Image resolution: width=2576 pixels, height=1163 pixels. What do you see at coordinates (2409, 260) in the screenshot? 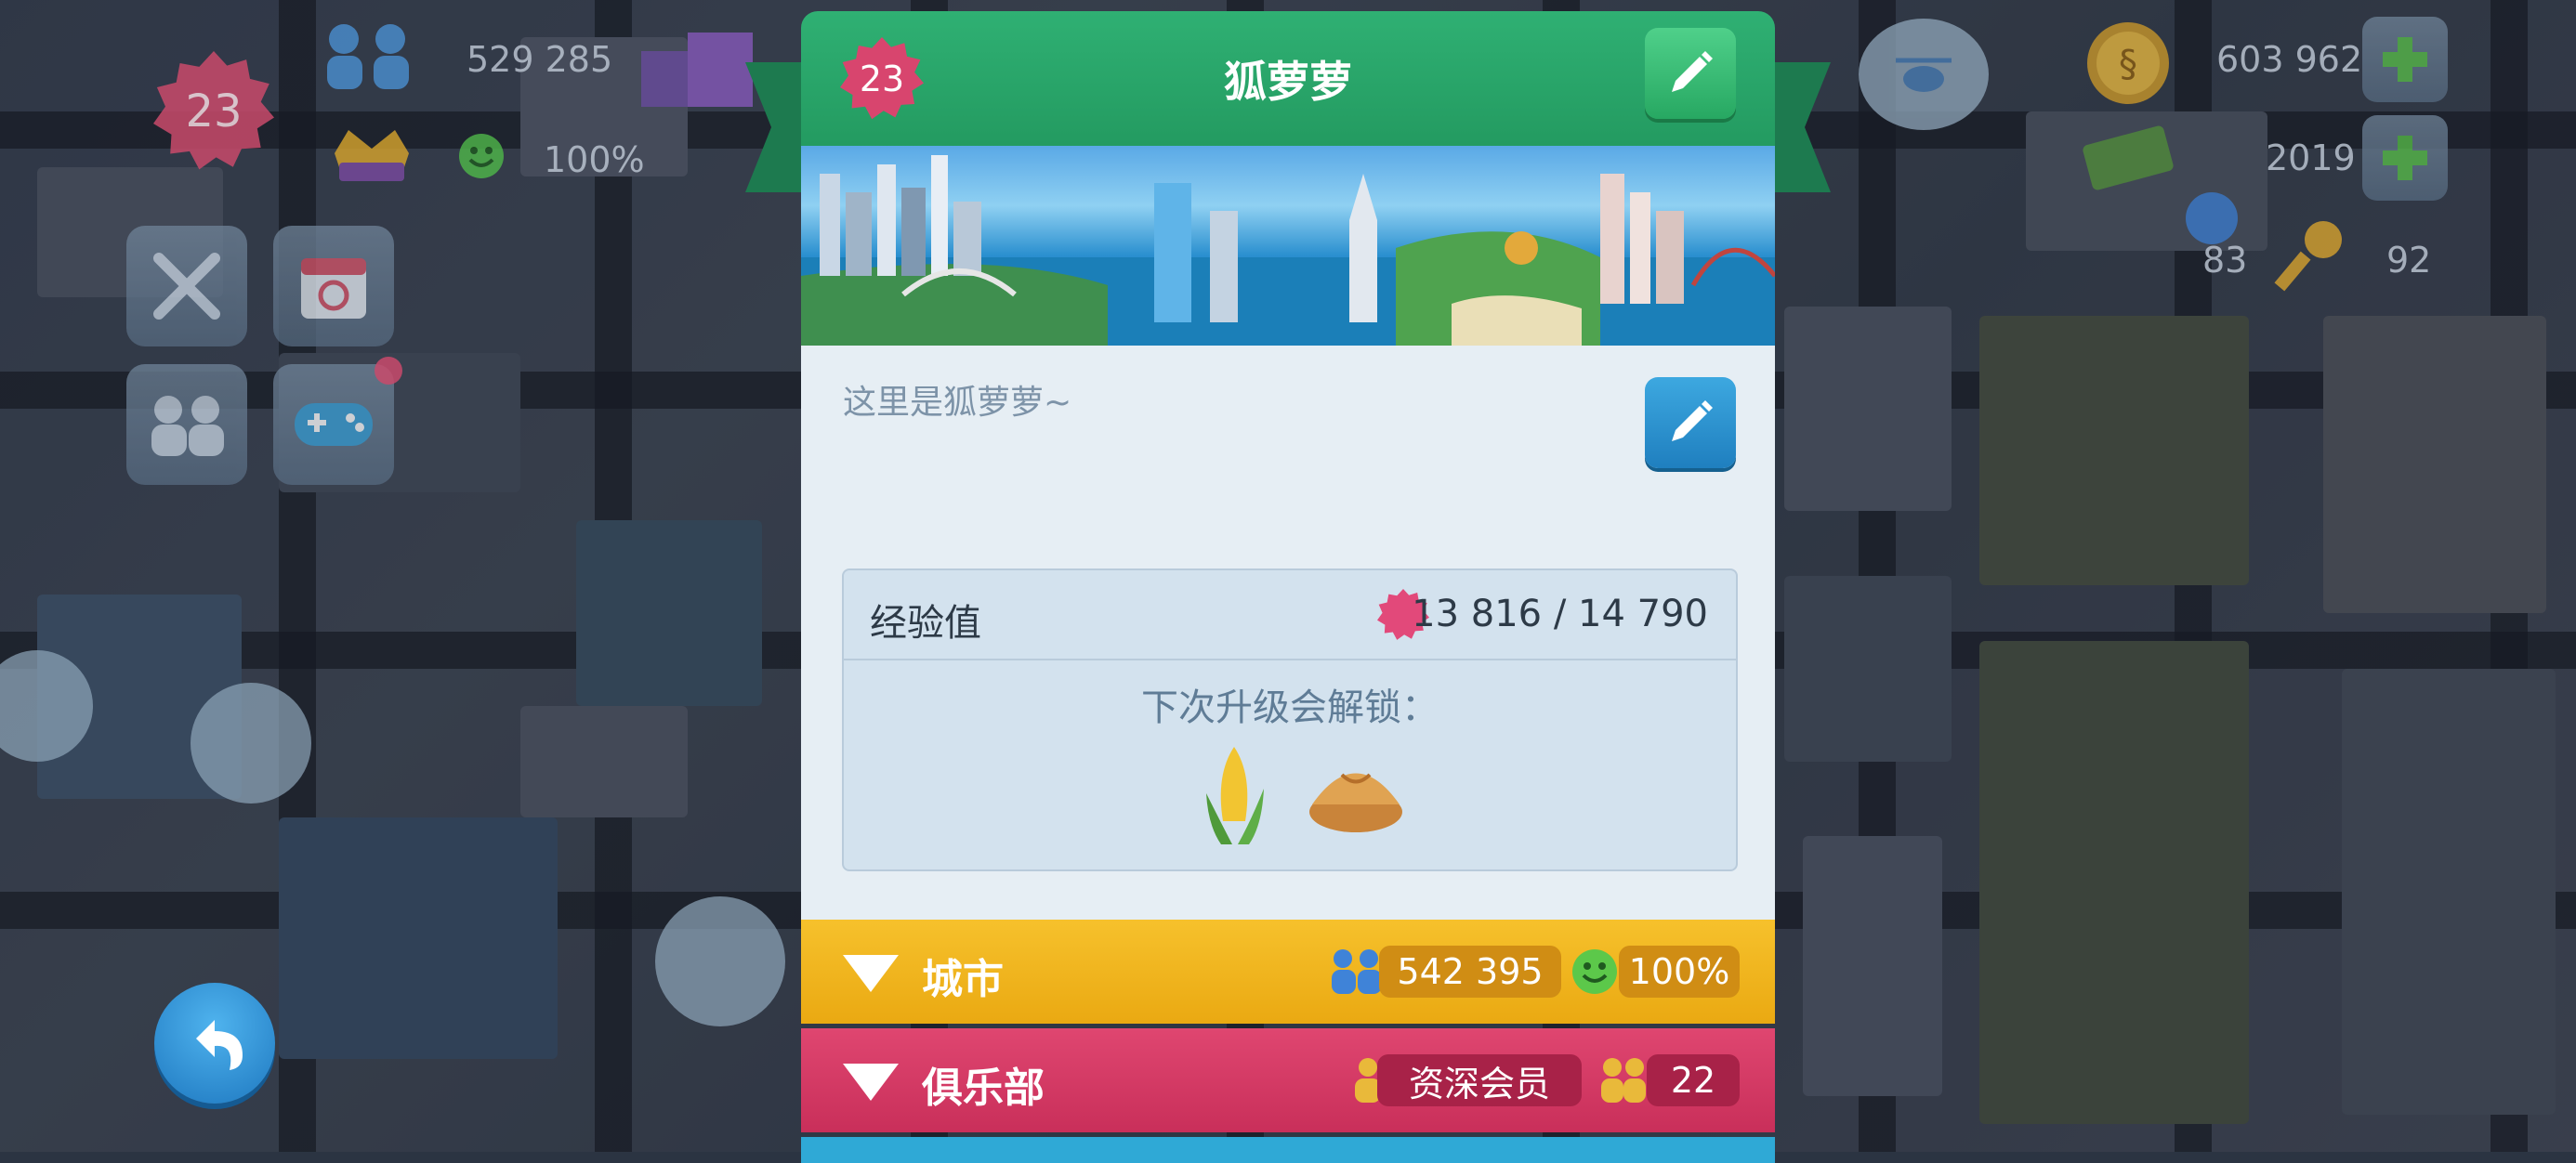
I see `hud-keys: 92` at bounding box center [2409, 260].